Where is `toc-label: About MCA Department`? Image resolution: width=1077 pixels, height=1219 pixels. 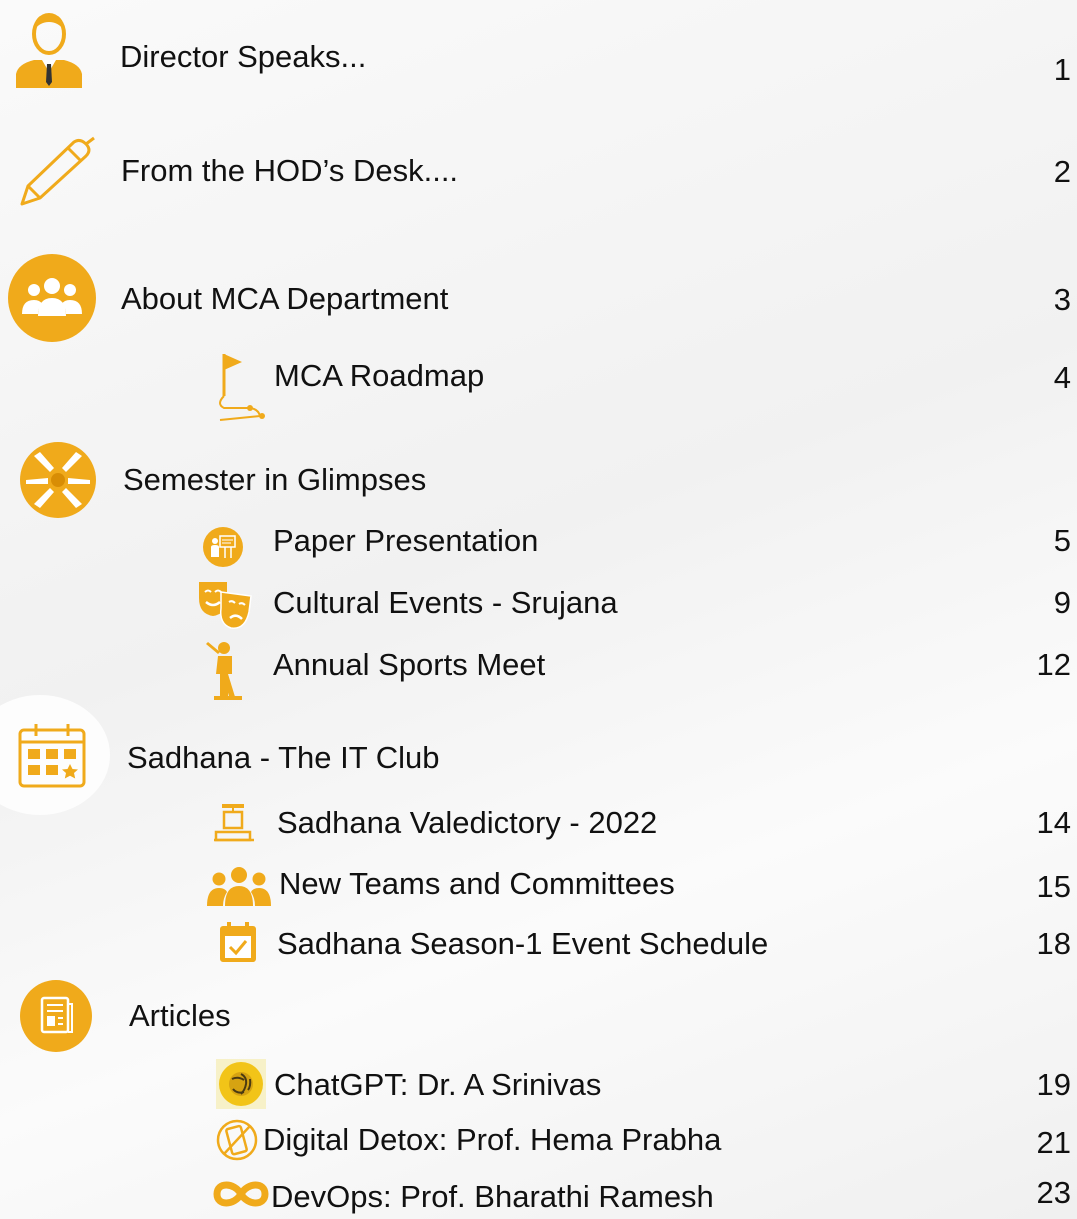 toc-label: About MCA Department is located at coordinates (285, 298).